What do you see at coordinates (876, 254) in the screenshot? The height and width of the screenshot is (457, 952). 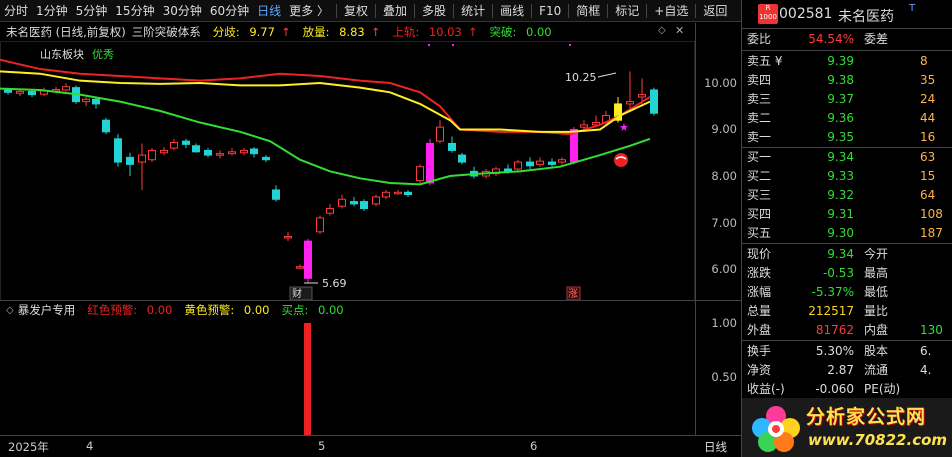 I see `stat-row-label2: 今开` at bounding box center [876, 254].